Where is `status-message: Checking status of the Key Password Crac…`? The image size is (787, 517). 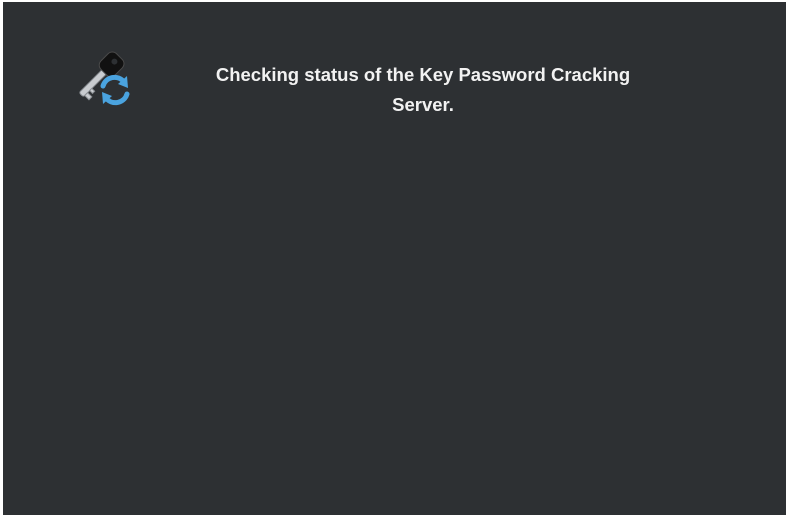
status-message: Checking status of the Key Password Crac… is located at coordinates (423, 89).